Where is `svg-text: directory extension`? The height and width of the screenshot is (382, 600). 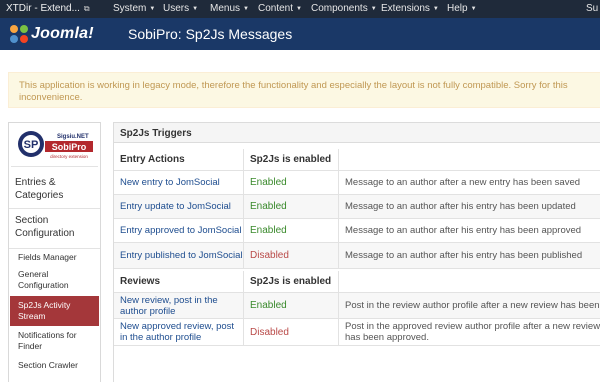
svg-text: directory extension is located at coordinates (69, 156).